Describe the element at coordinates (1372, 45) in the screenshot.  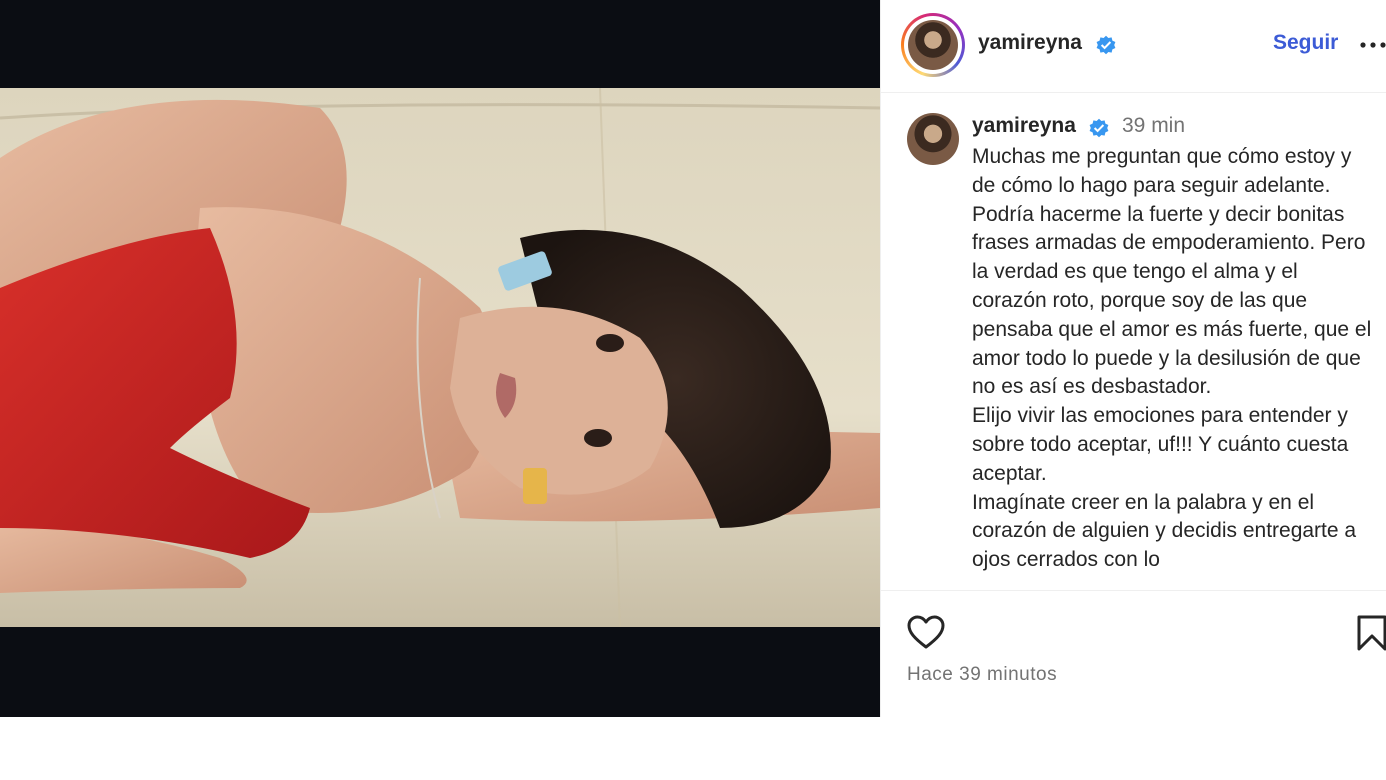
I see `more-options-icon` at that location.